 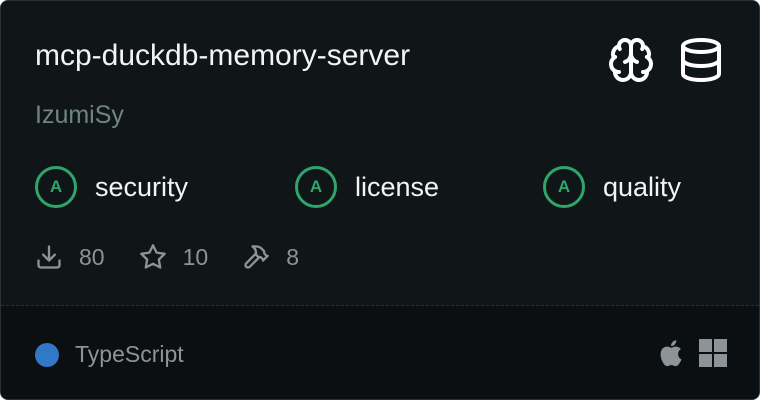 I want to click on stars-stat: 10, so click(x=174, y=257).